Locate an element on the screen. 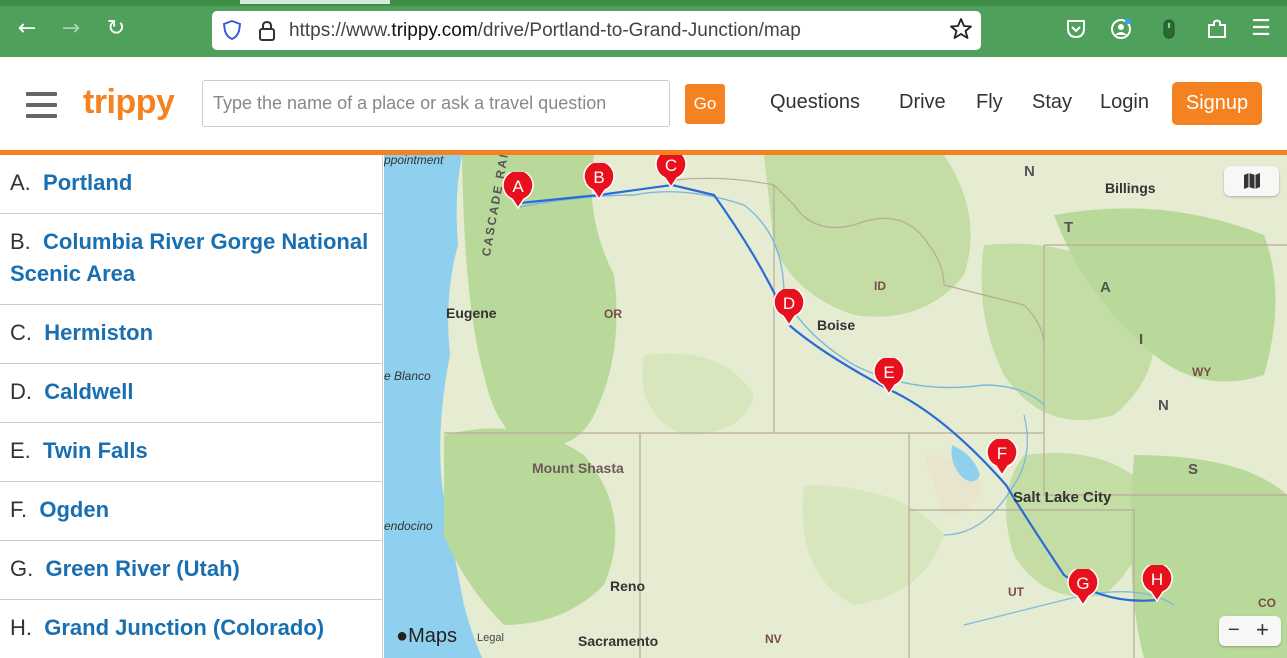  extensions-puzzle-icon is located at coordinates (1217, 29).